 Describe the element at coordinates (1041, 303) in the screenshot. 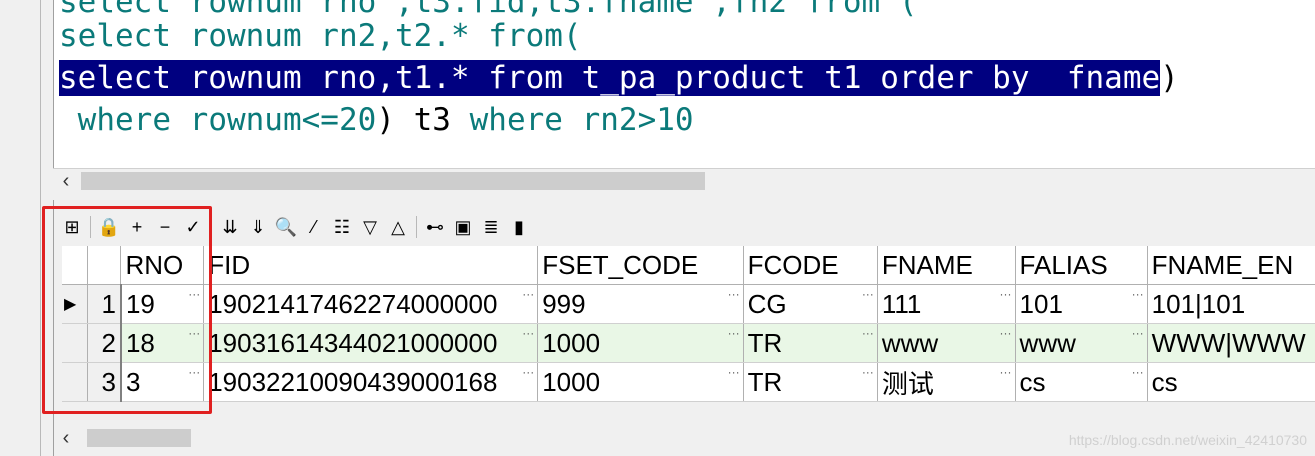

I see `cell-value: 101` at that location.